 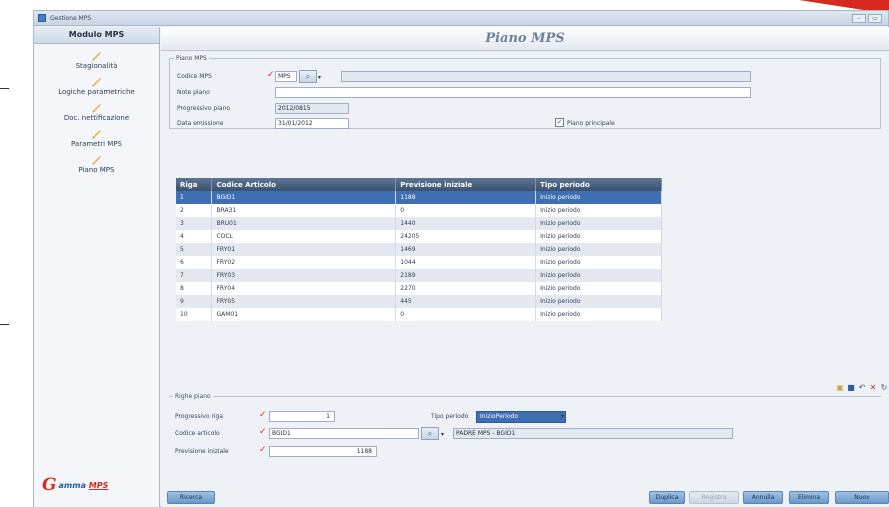 I want to click on table-cell: BRA31, so click(x=304, y=210).